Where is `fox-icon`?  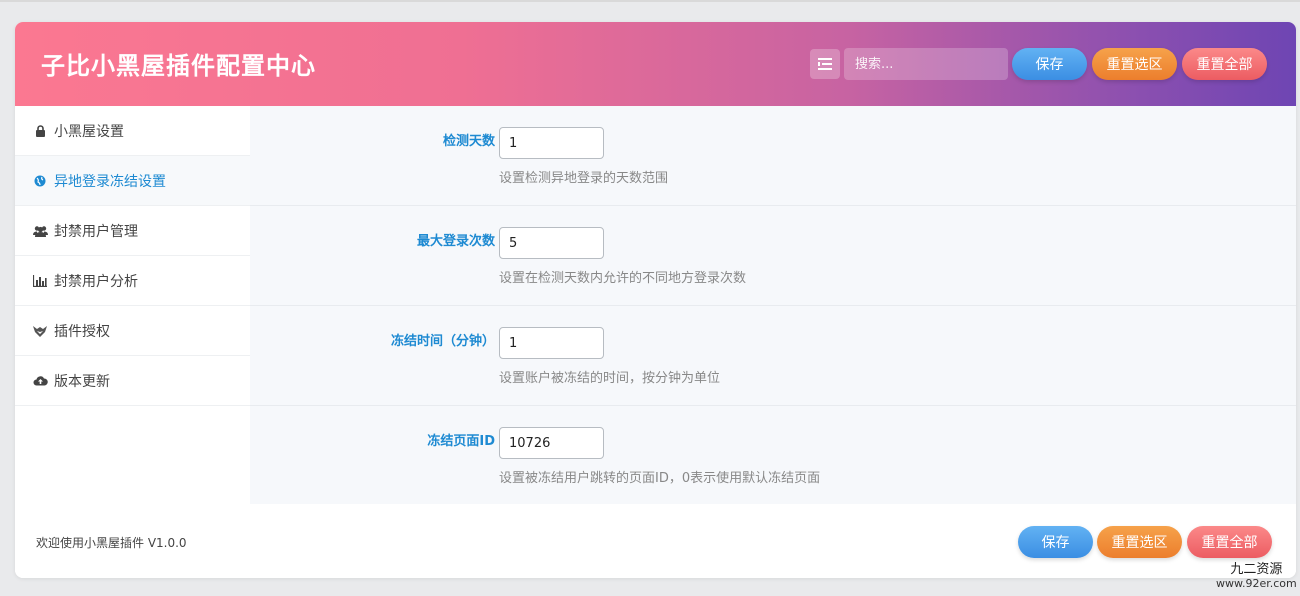 fox-icon is located at coordinates (40, 331).